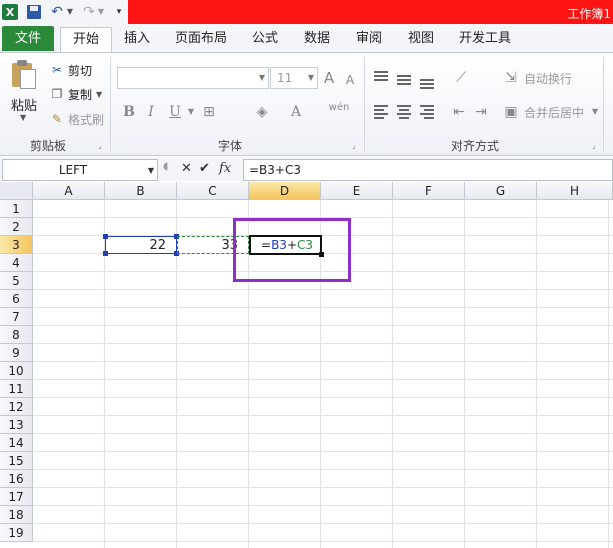 Image resolution: width=613 pixels, height=548 pixels. What do you see at coordinates (141, 191) in the screenshot?
I see `column-header-b: B` at bounding box center [141, 191].